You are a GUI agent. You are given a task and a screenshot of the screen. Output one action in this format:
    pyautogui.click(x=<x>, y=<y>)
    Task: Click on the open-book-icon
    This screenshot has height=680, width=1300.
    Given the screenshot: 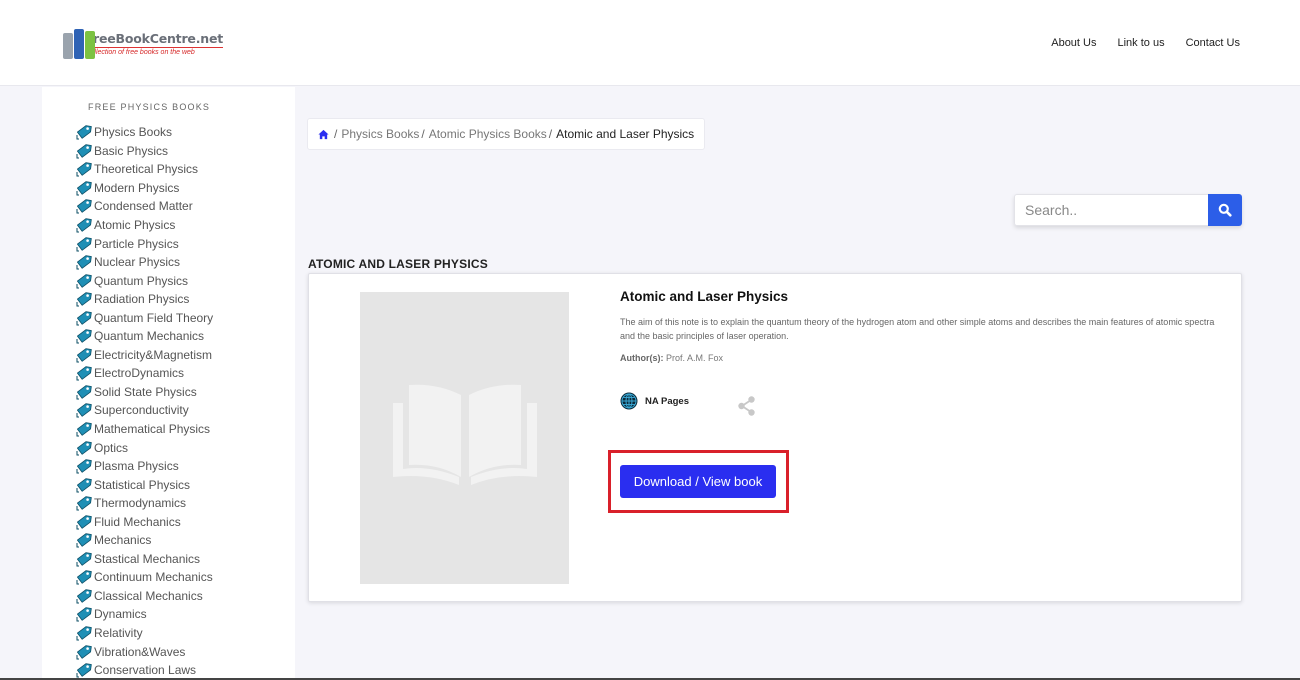 What is the action you would take?
    pyautogui.click(x=464, y=434)
    